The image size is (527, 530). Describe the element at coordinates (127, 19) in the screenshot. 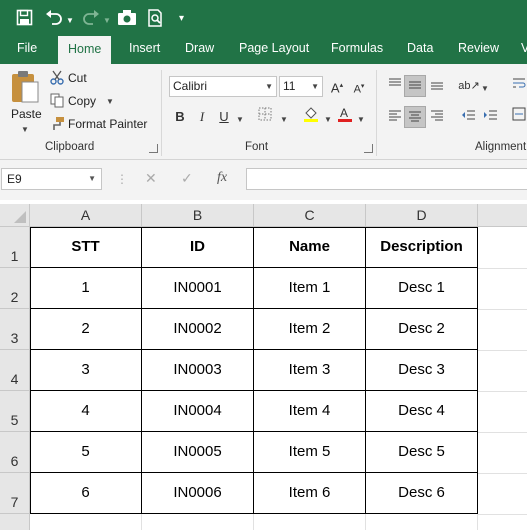

I see `camera-icon` at that location.